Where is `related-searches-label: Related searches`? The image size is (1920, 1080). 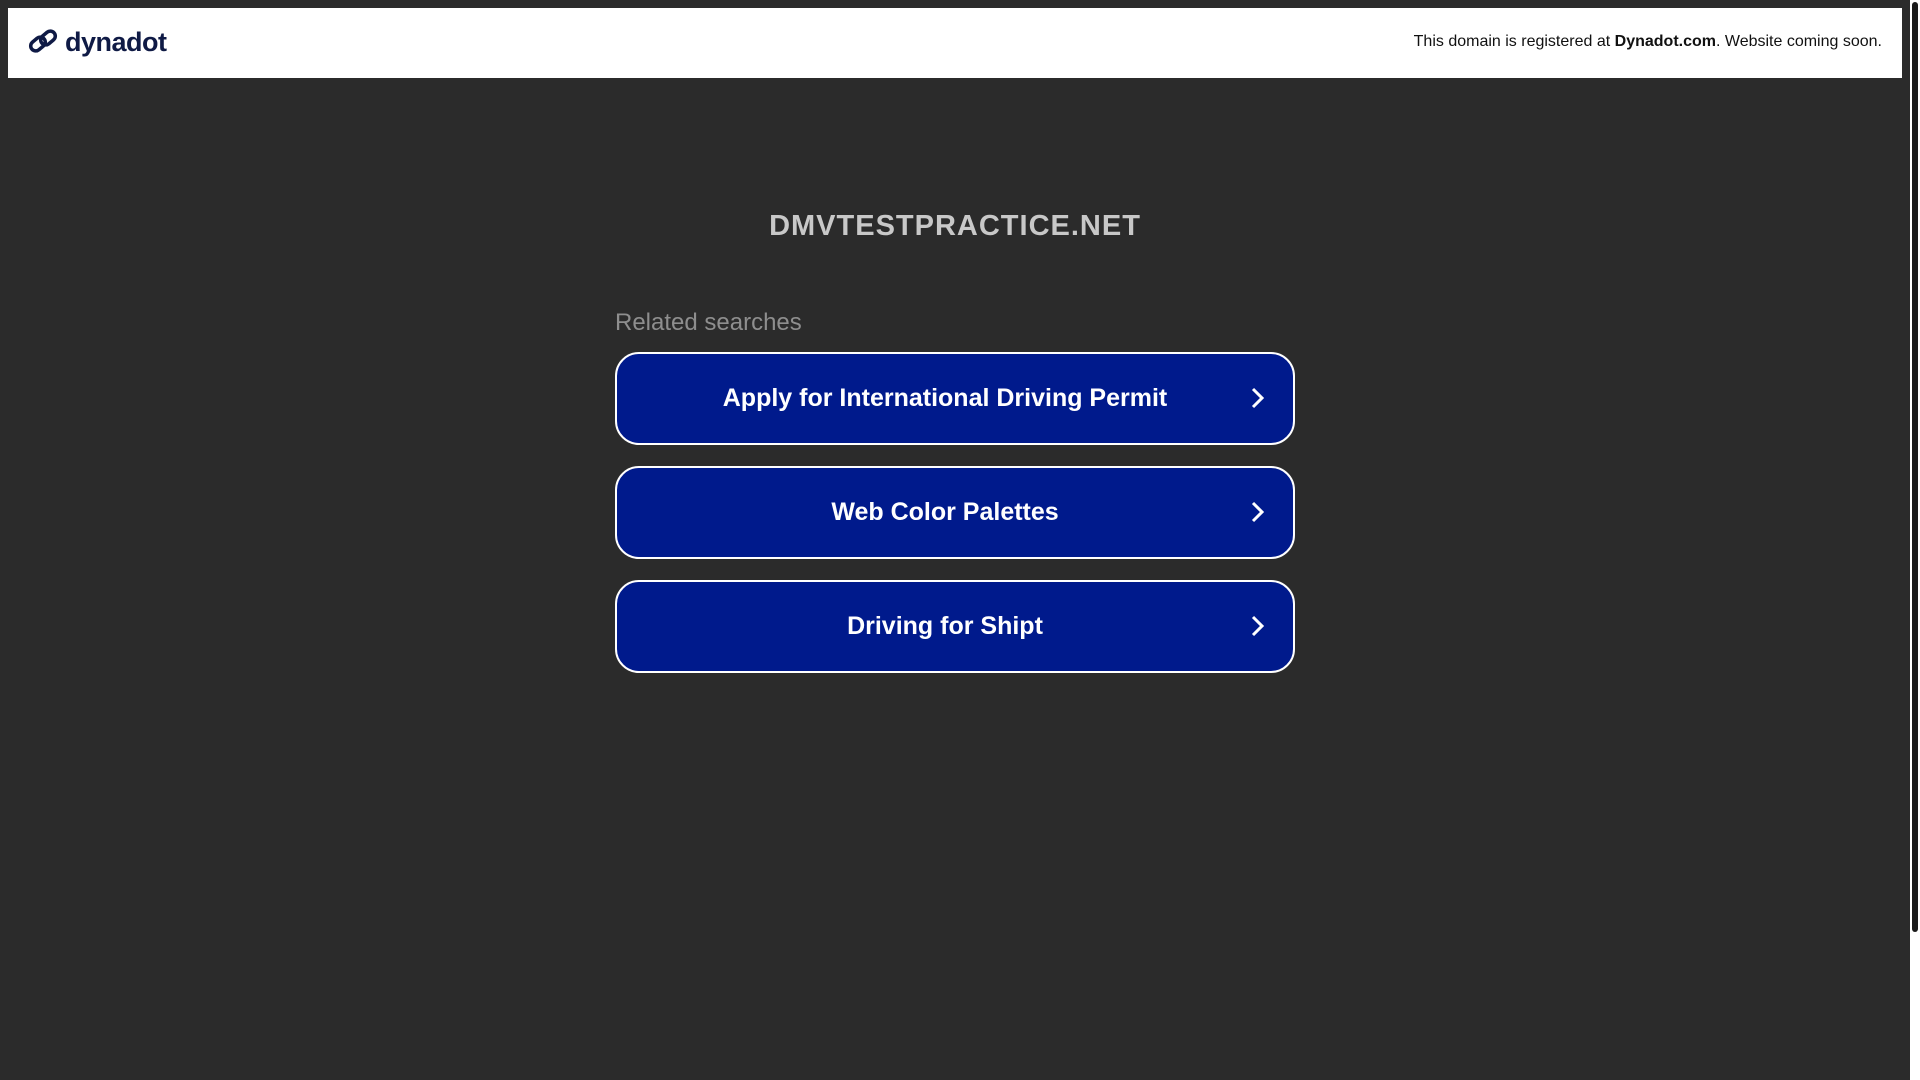
related-searches-label: Related searches is located at coordinates (708, 322).